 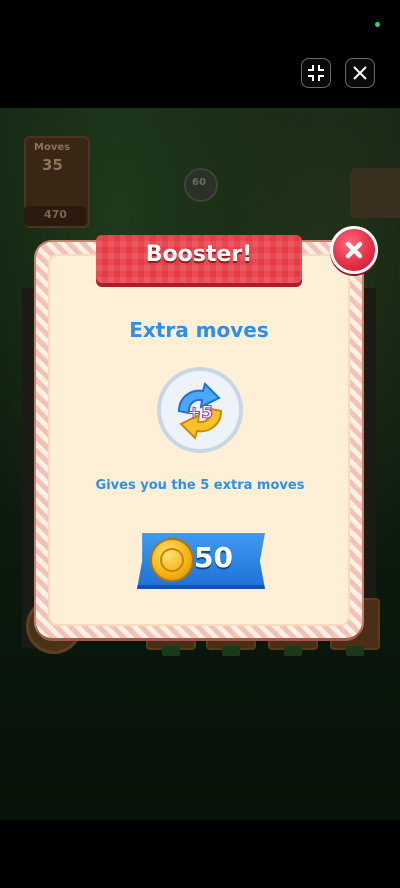 I want to click on close-game-button, so click(x=360, y=73).